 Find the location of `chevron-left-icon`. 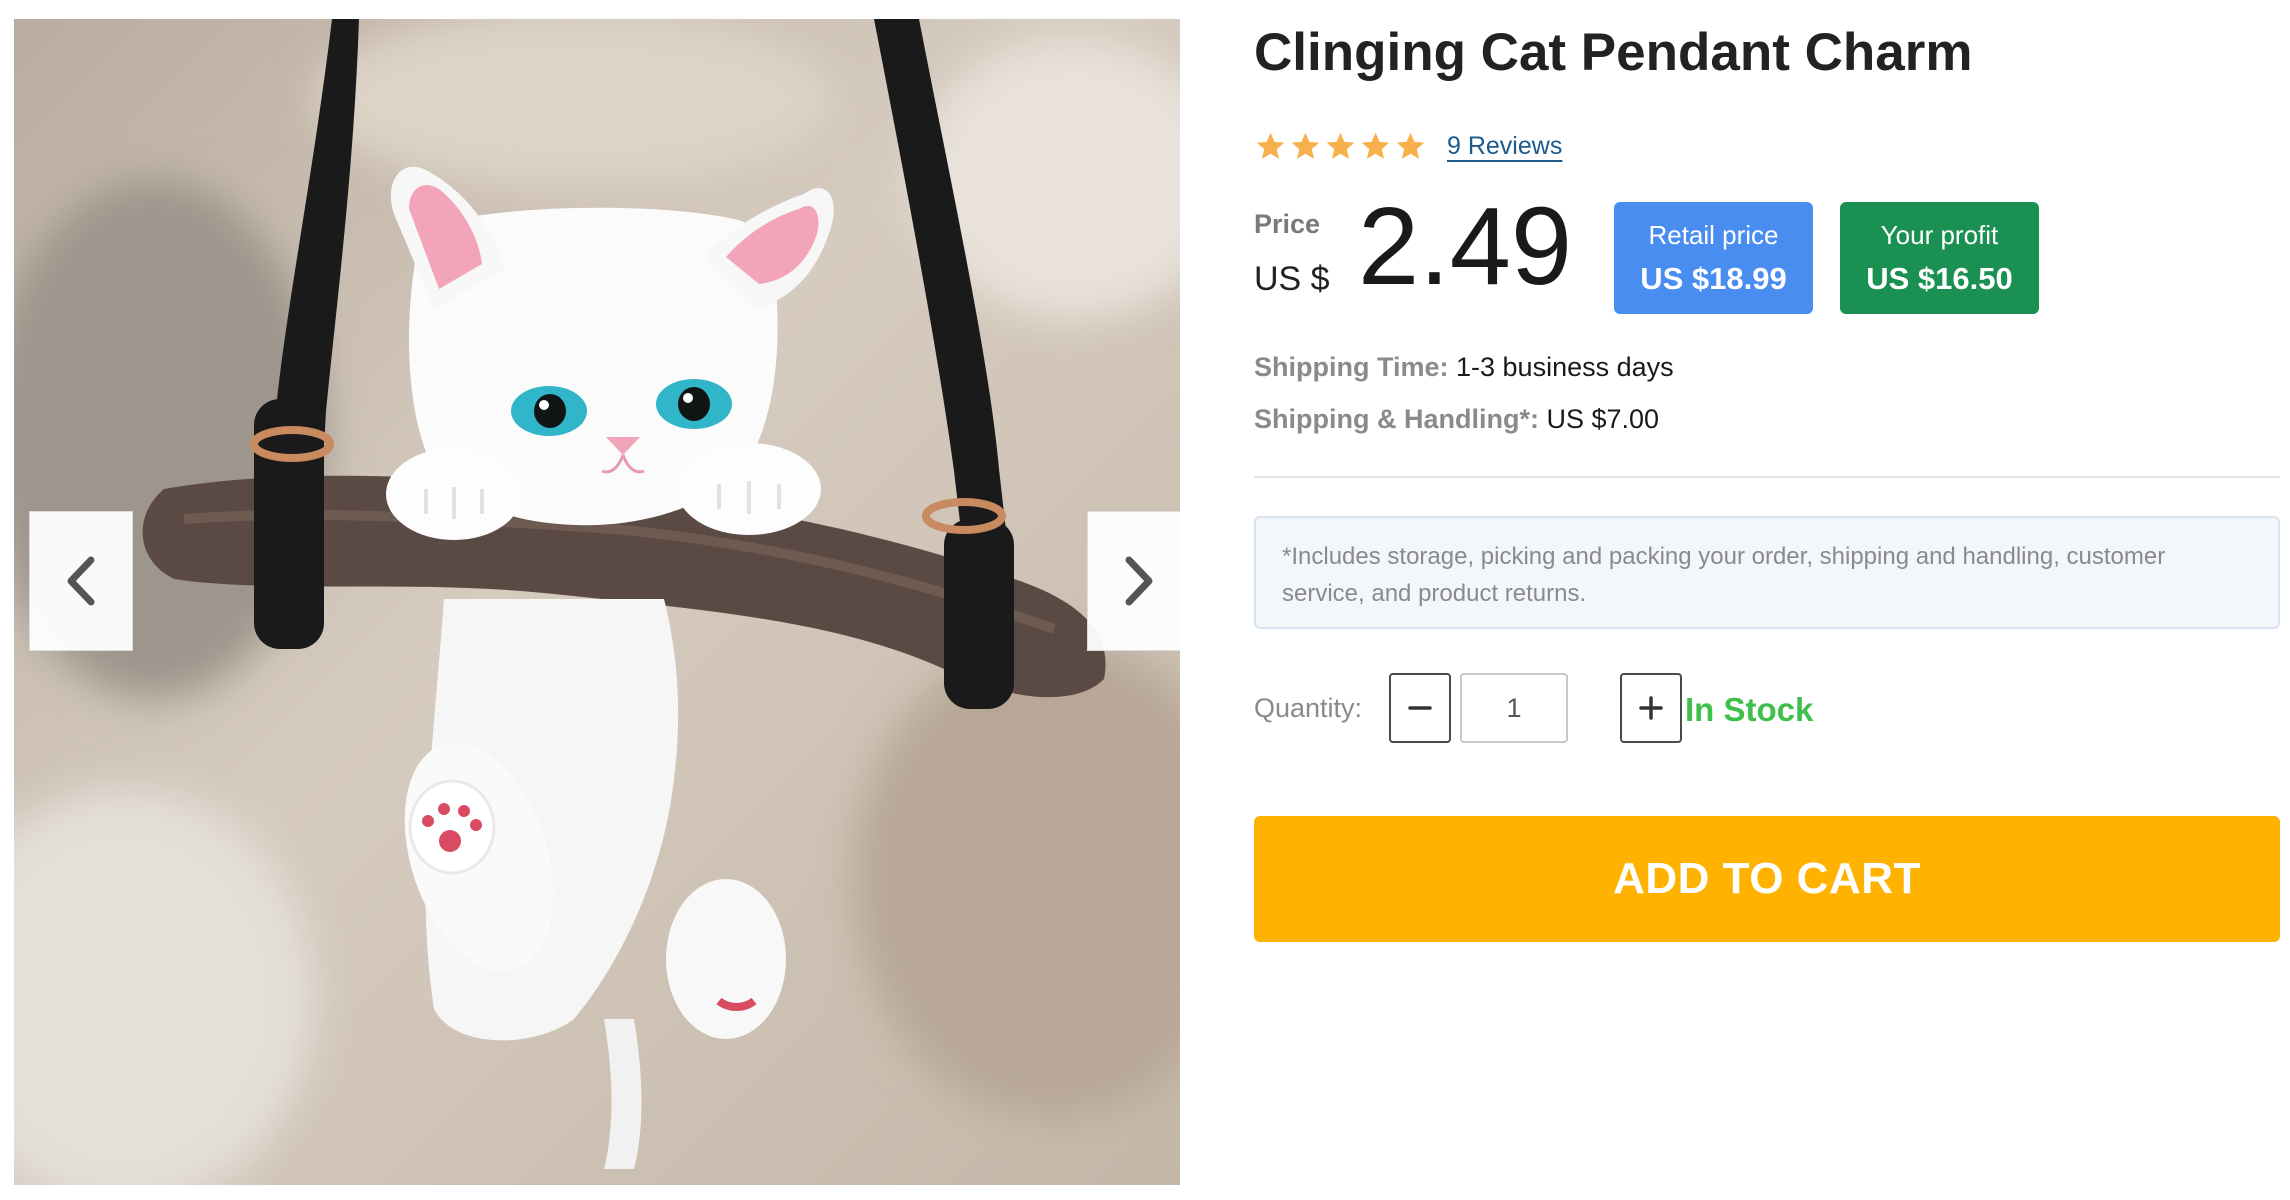

chevron-left-icon is located at coordinates (81, 581).